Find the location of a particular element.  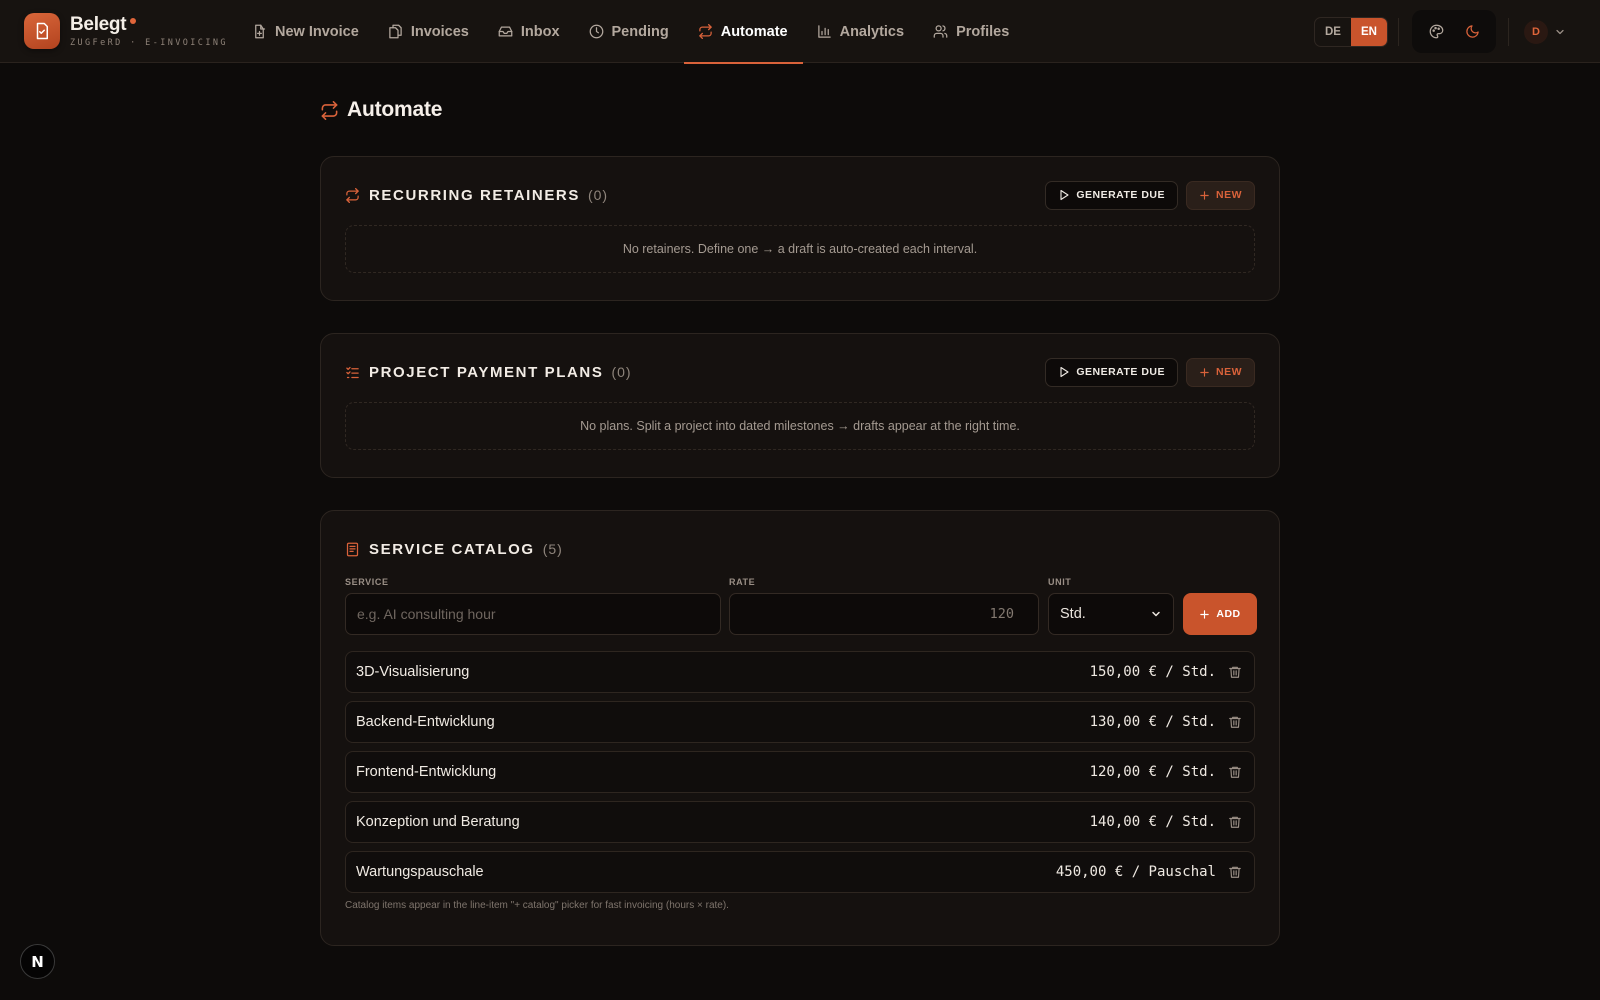

theme-toggle-button is located at coordinates (1472, 32).